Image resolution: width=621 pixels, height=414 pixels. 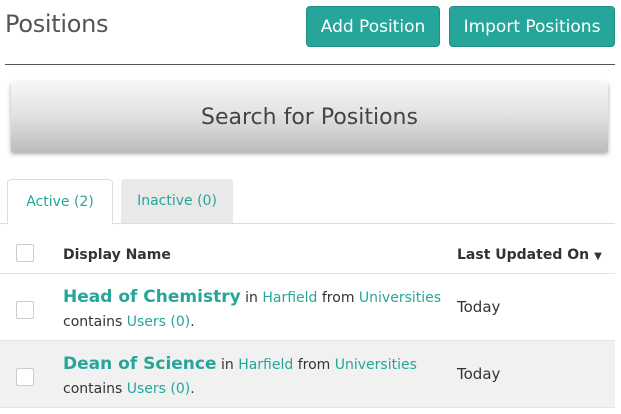 What do you see at coordinates (310, 64) in the screenshot?
I see `header-divider` at bounding box center [310, 64].